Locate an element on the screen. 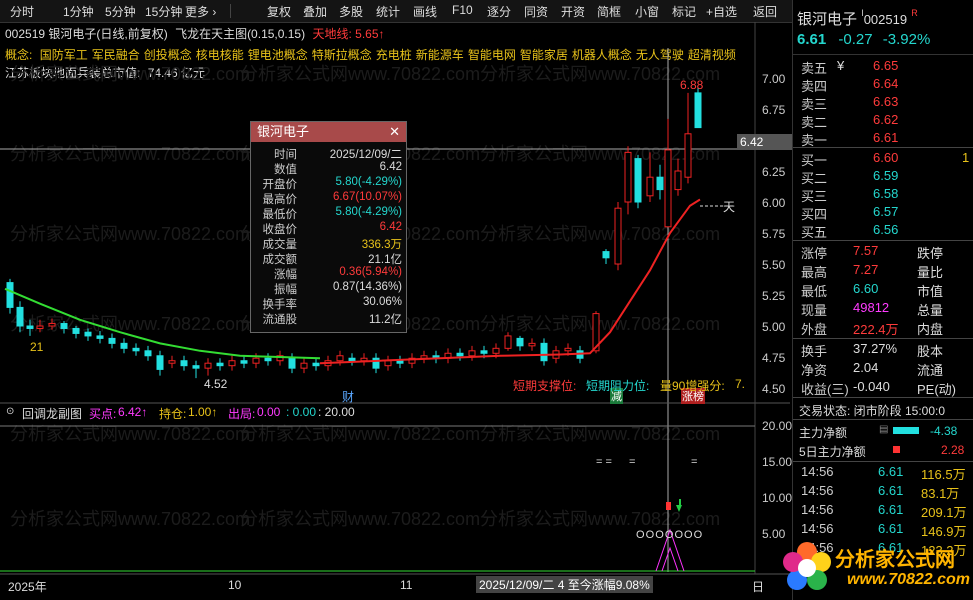 The width and height of the screenshot is (973, 600). stat2-label-2: PE(动) is located at coordinates (937, 389).